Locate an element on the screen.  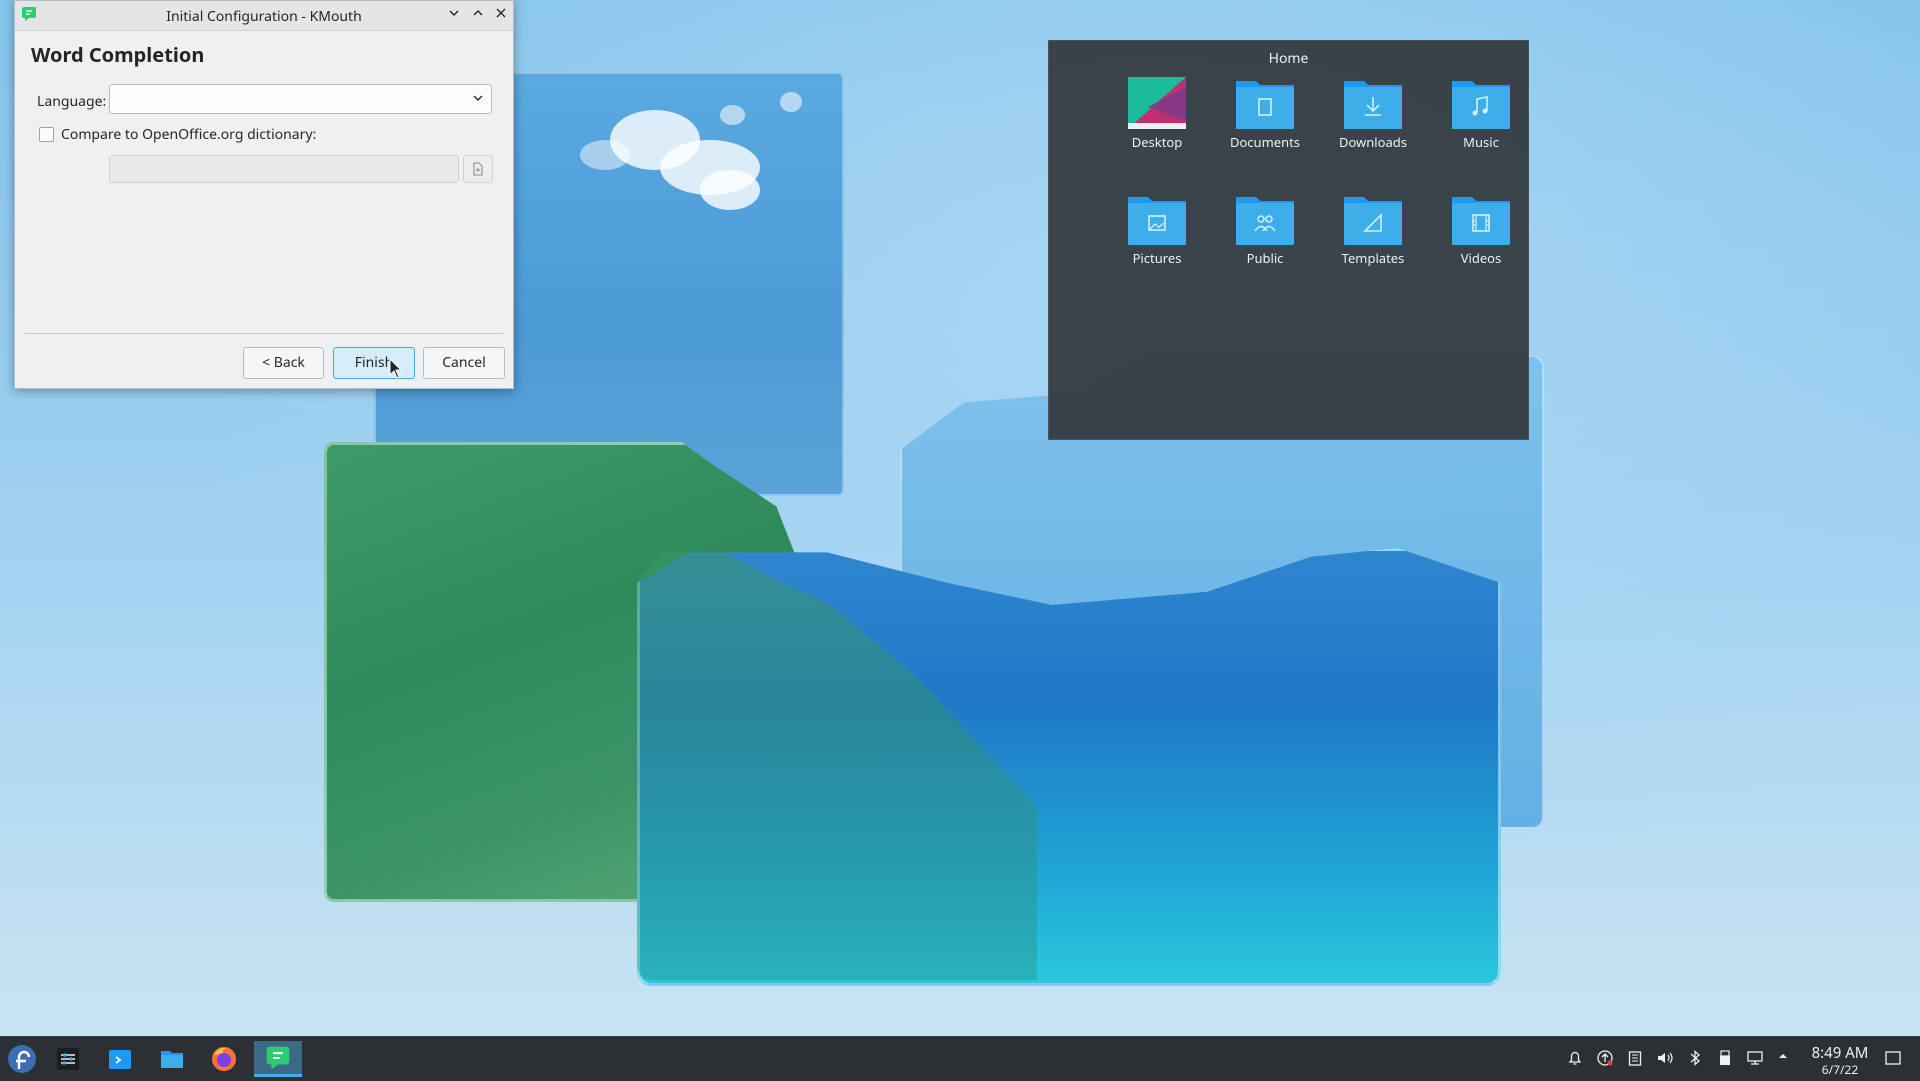
volume-icon is located at coordinates (1665, 1058).